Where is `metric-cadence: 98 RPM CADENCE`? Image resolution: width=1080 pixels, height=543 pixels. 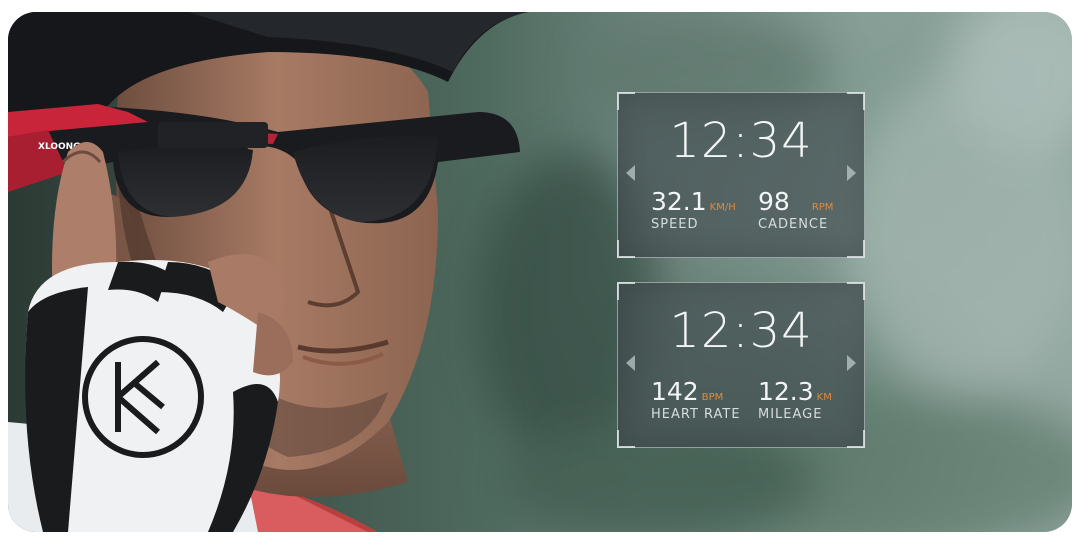
metric-cadence: 98 RPM CADENCE is located at coordinates (795, 210).